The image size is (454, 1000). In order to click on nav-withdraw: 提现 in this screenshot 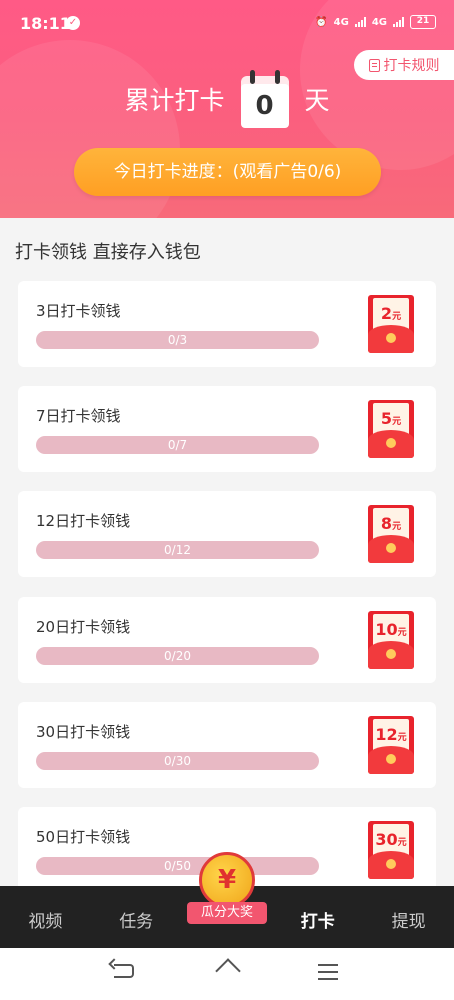, I will do `click(408, 917)`.